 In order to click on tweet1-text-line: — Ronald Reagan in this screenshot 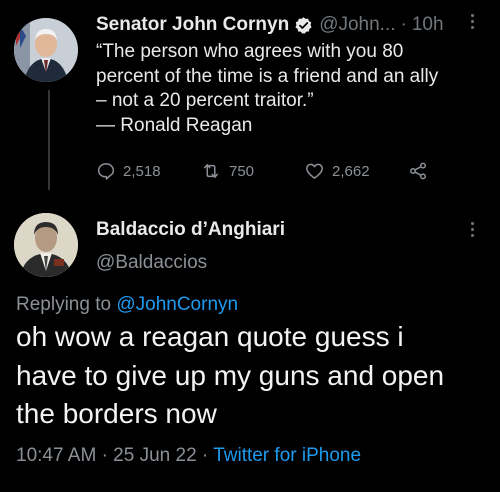, I will do `click(174, 125)`.